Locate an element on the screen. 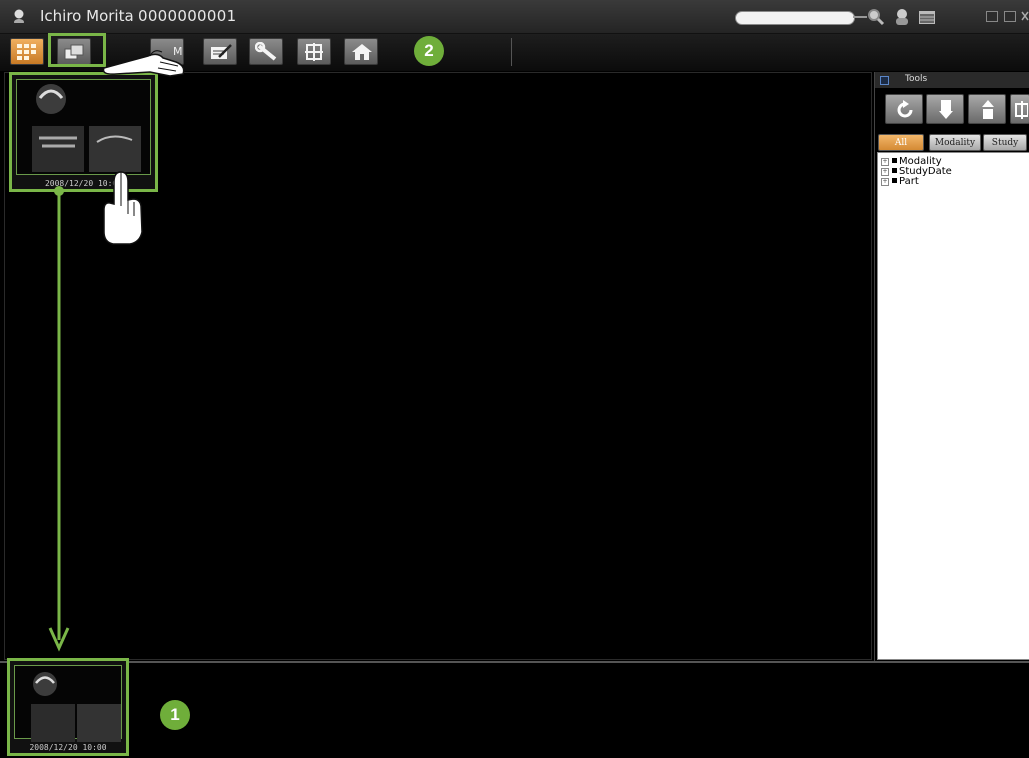 The image size is (1029, 758). bottom-study-thumbnail: 2008/12/20 10:00 is located at coordinates (68, 707).